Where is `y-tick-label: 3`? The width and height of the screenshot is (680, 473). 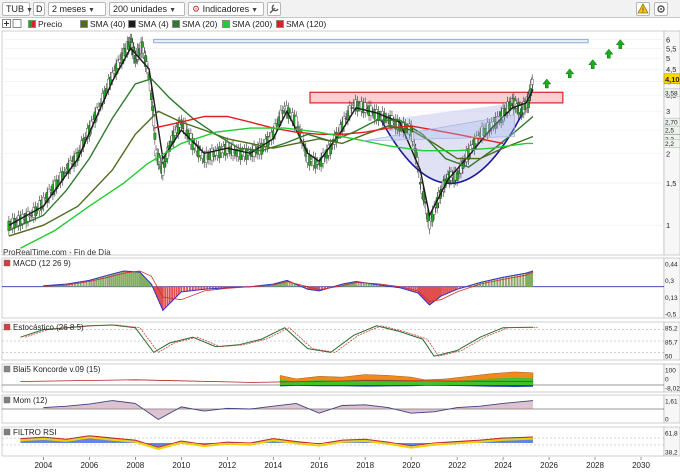
y-tick-label: 3 is located at coordinates (668, 111).